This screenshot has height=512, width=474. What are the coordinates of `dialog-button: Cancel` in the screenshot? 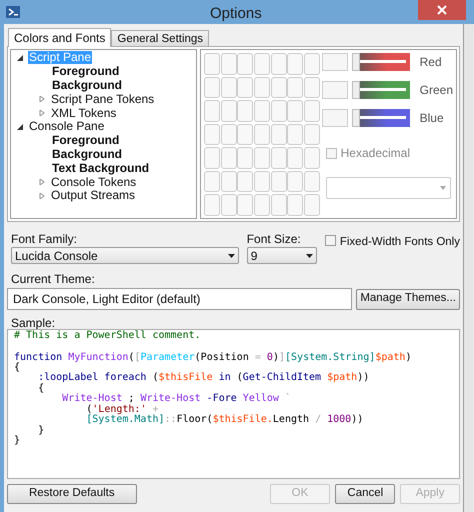 It's located at (365, 494).